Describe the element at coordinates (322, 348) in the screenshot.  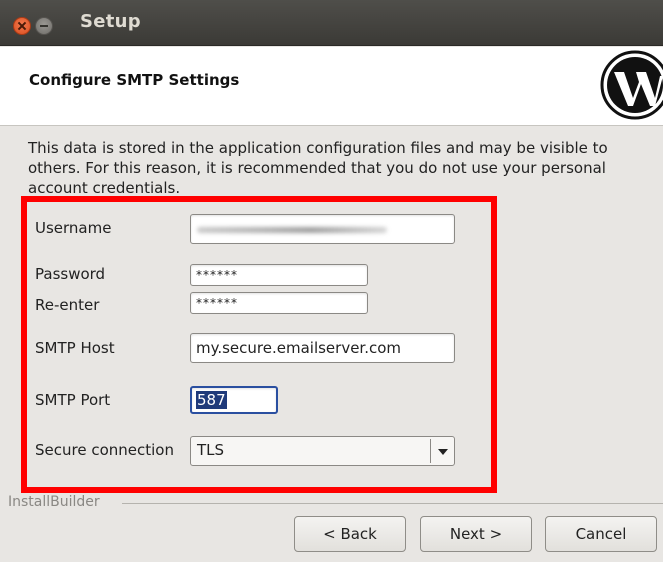
I see `smtp-host-field` at that location.